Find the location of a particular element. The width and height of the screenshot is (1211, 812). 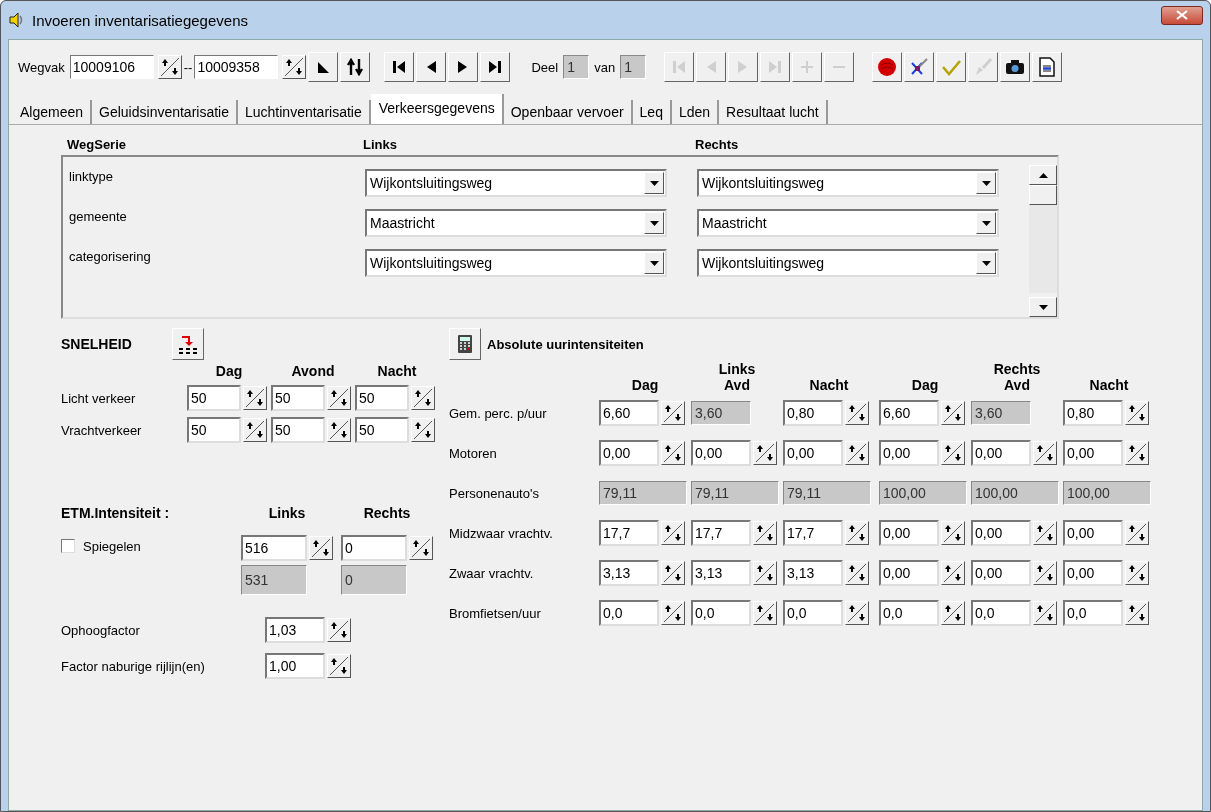

document-button is located at coordinates (1047, 67).